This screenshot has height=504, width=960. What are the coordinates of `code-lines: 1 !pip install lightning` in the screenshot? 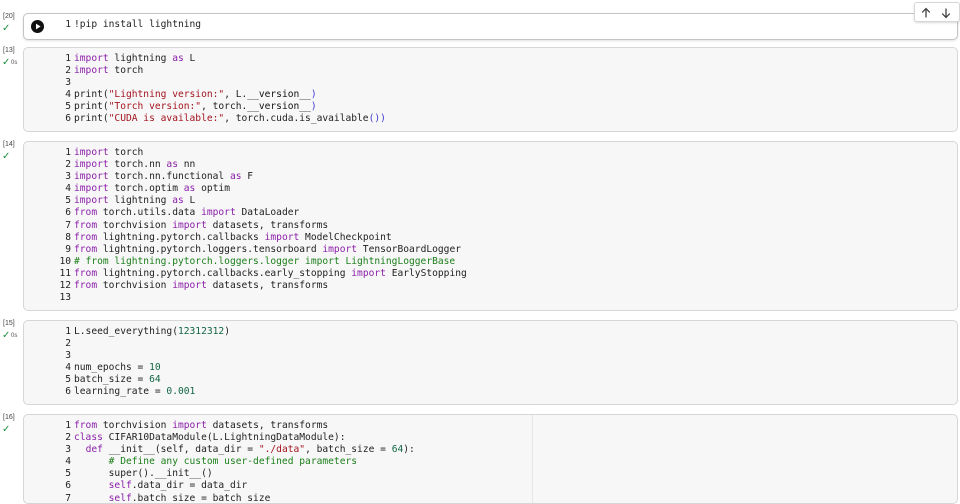 It's located at (112, 25).